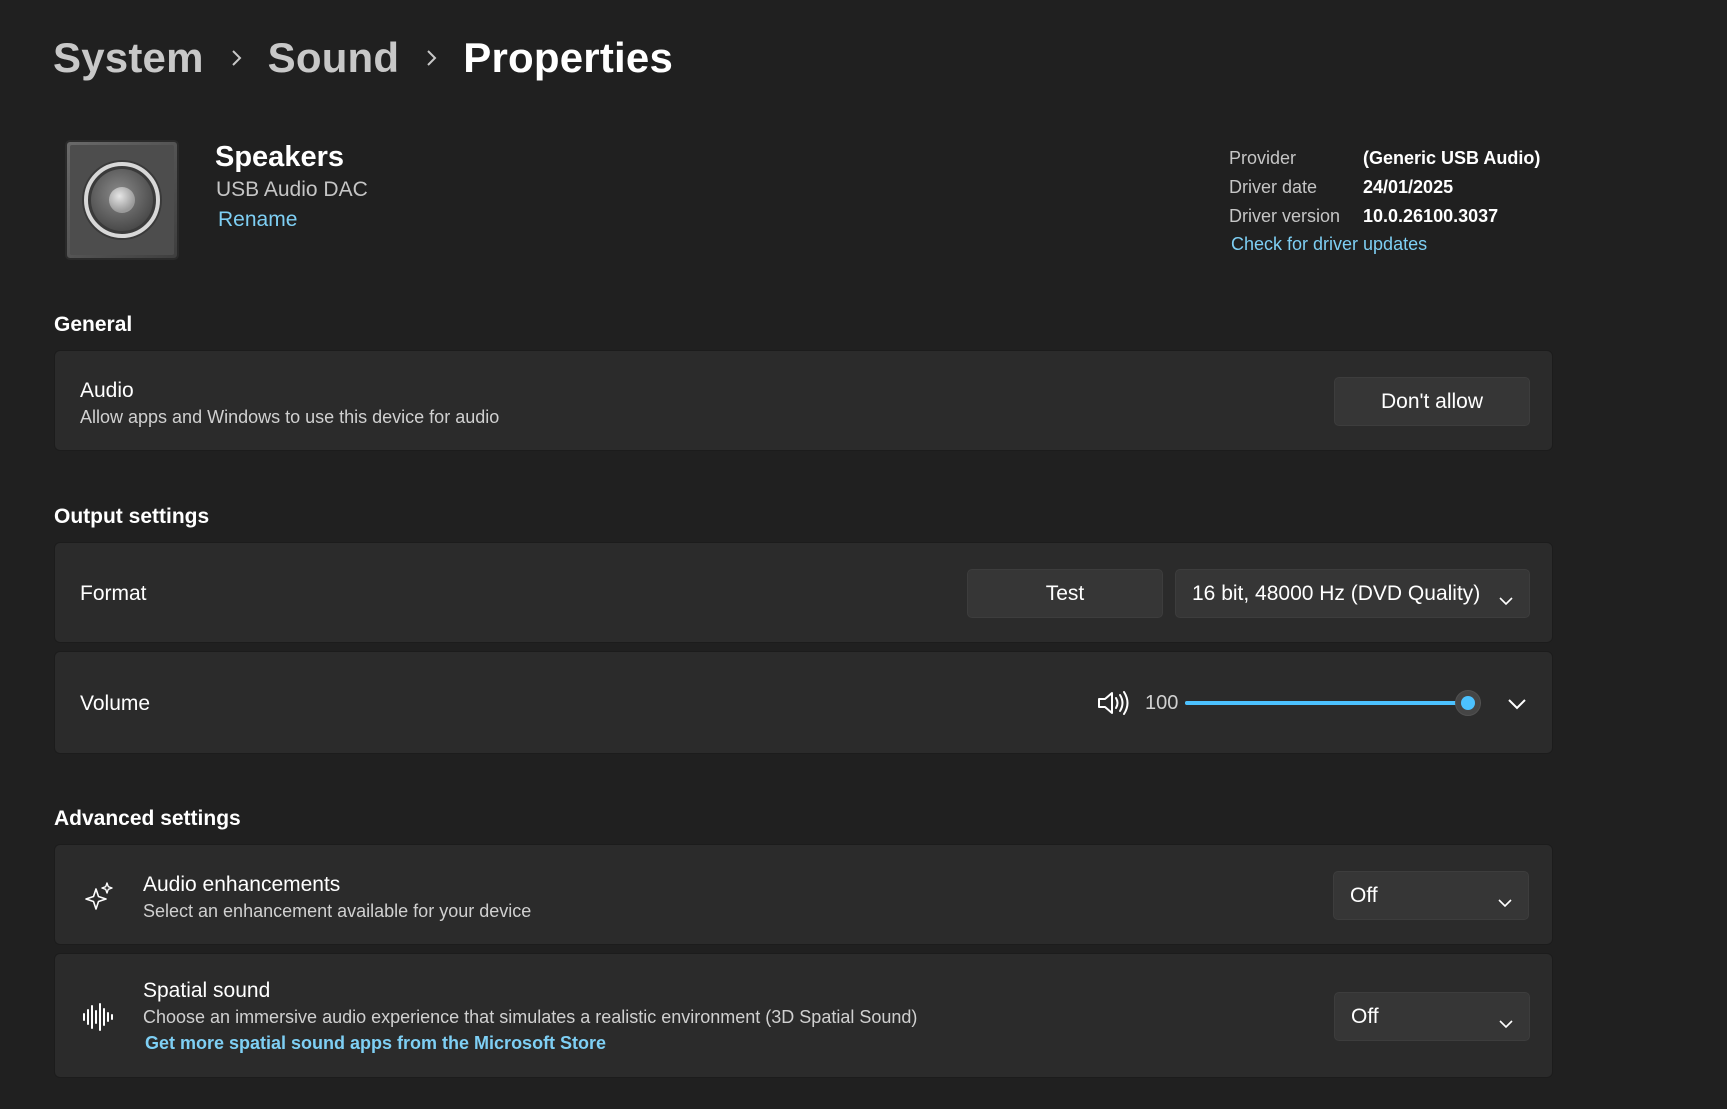 This screenshot has height=1109, width=1727. What do you see at coordinates (1162, 703) in the screenshot?
I see `volume-value: 100` at bounding box center [1162, 703].